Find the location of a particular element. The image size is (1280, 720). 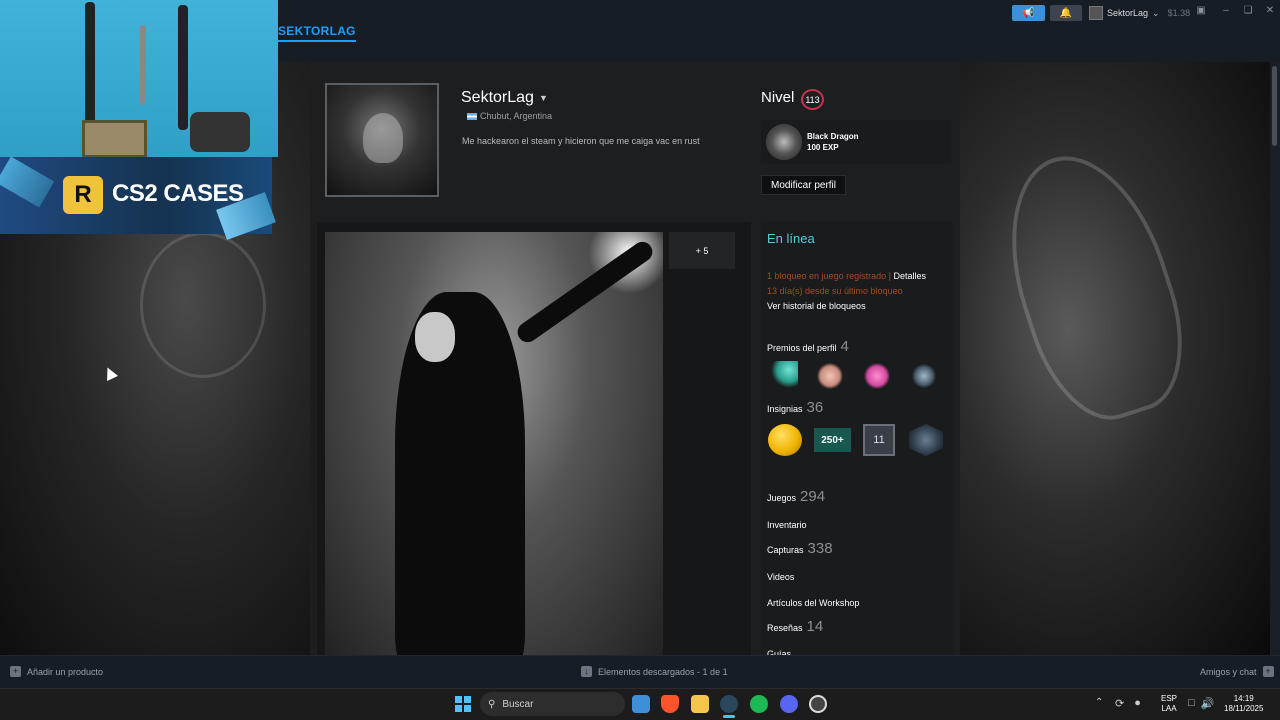

downloads-button: ↓ Elementos descargados - 1 de 1 is located at coordinates (654, 671).